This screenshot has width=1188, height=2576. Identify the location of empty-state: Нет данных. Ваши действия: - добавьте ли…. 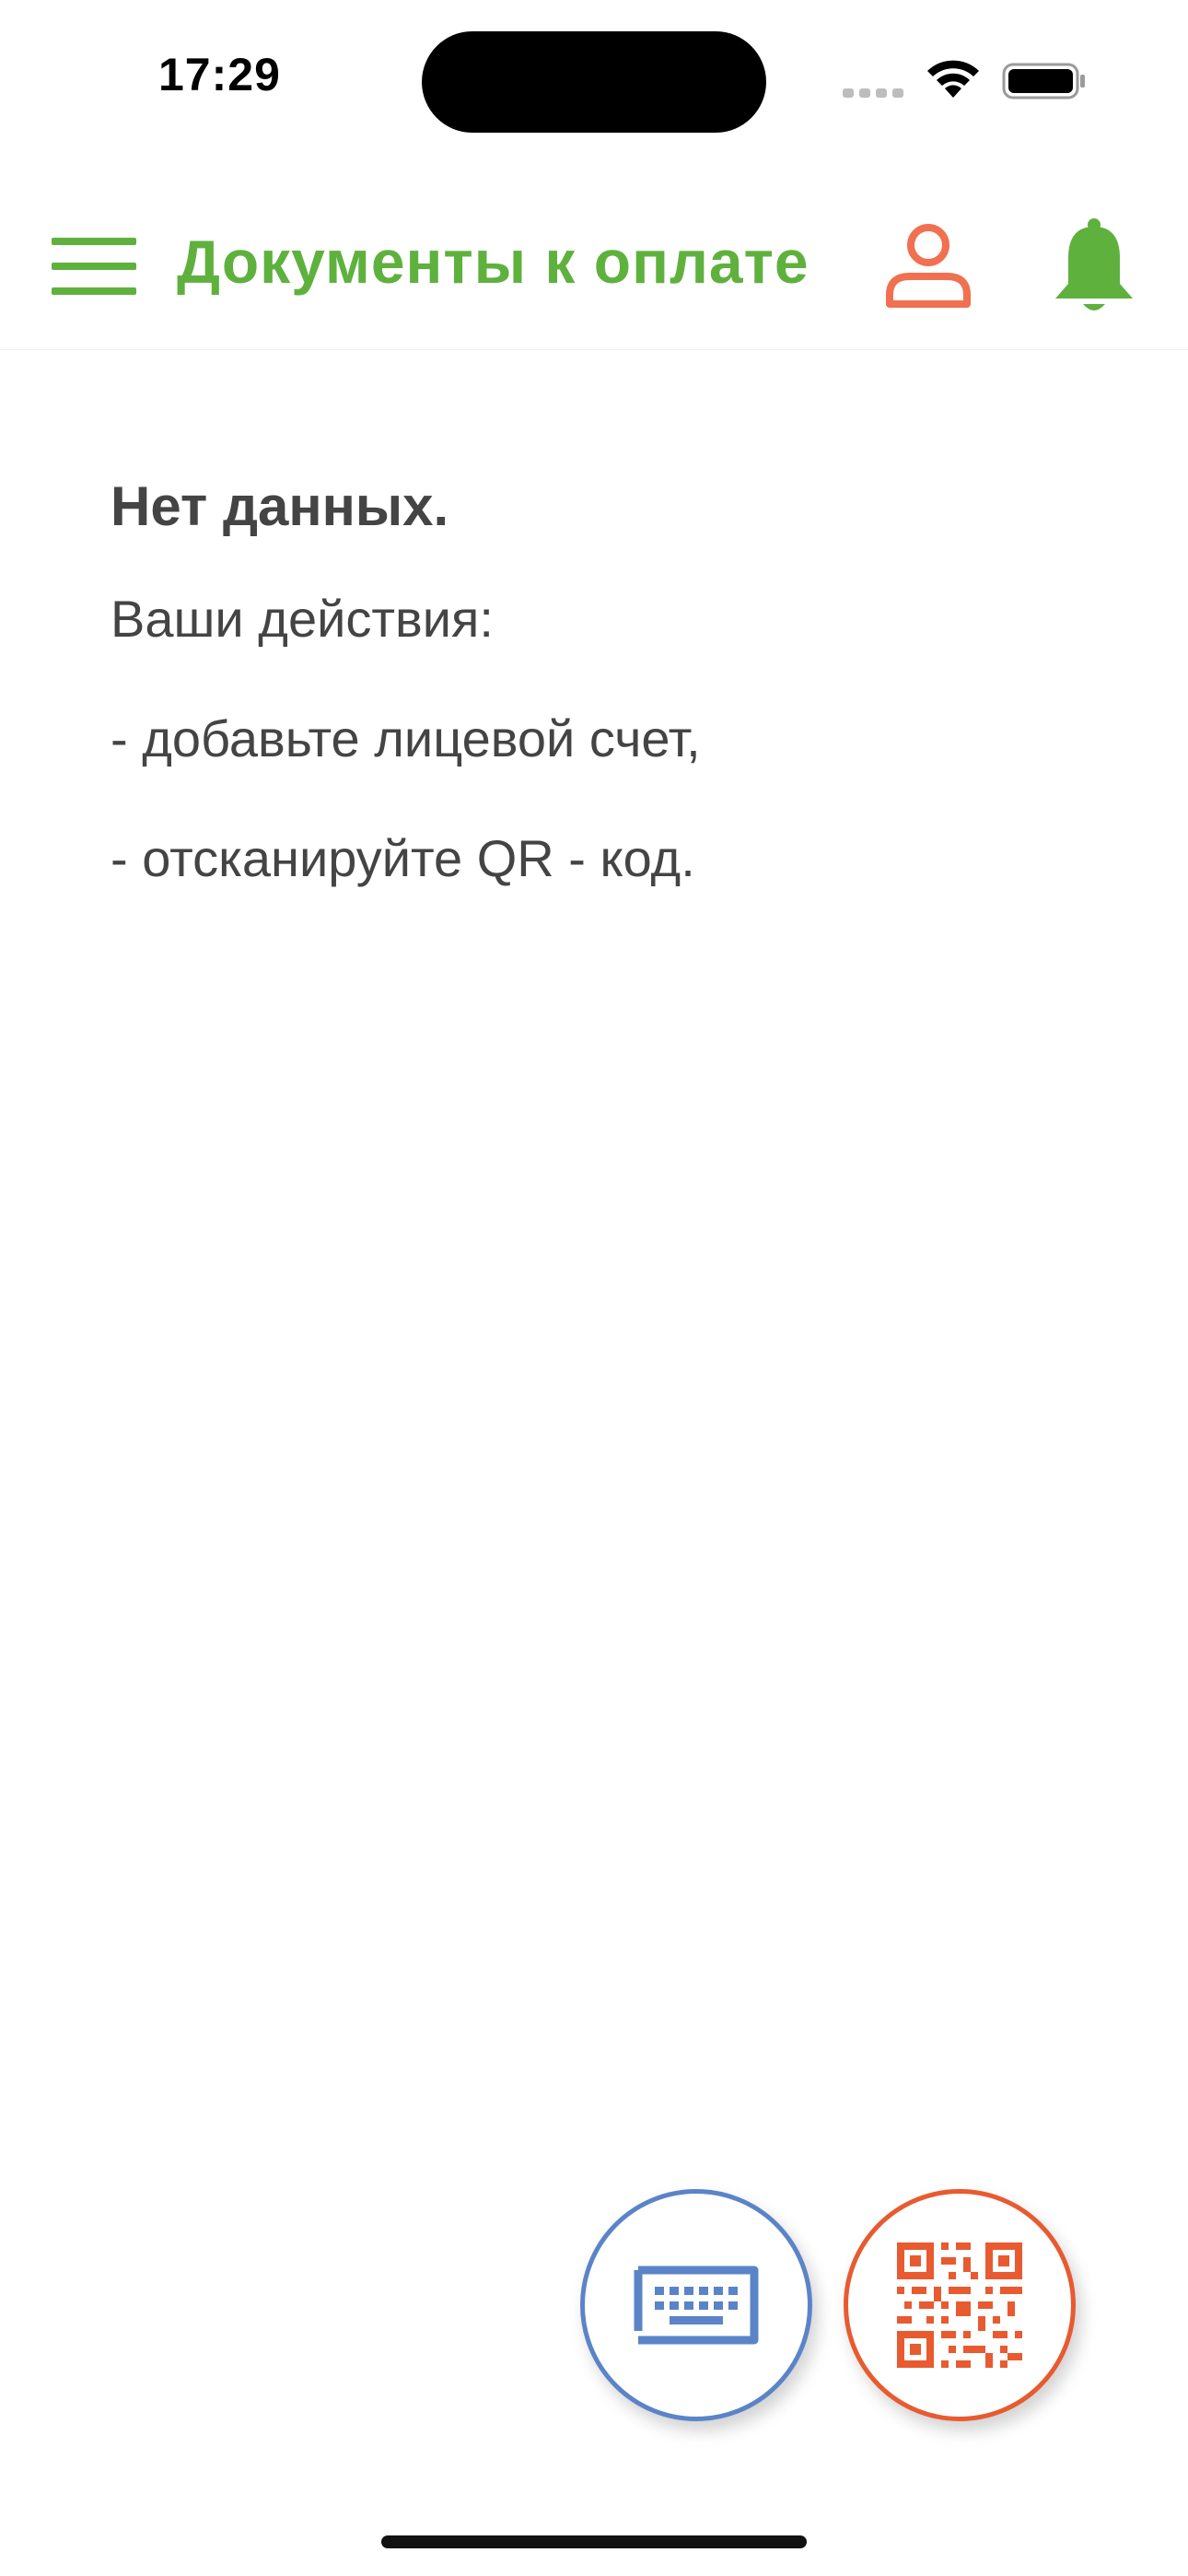
(599, 681).